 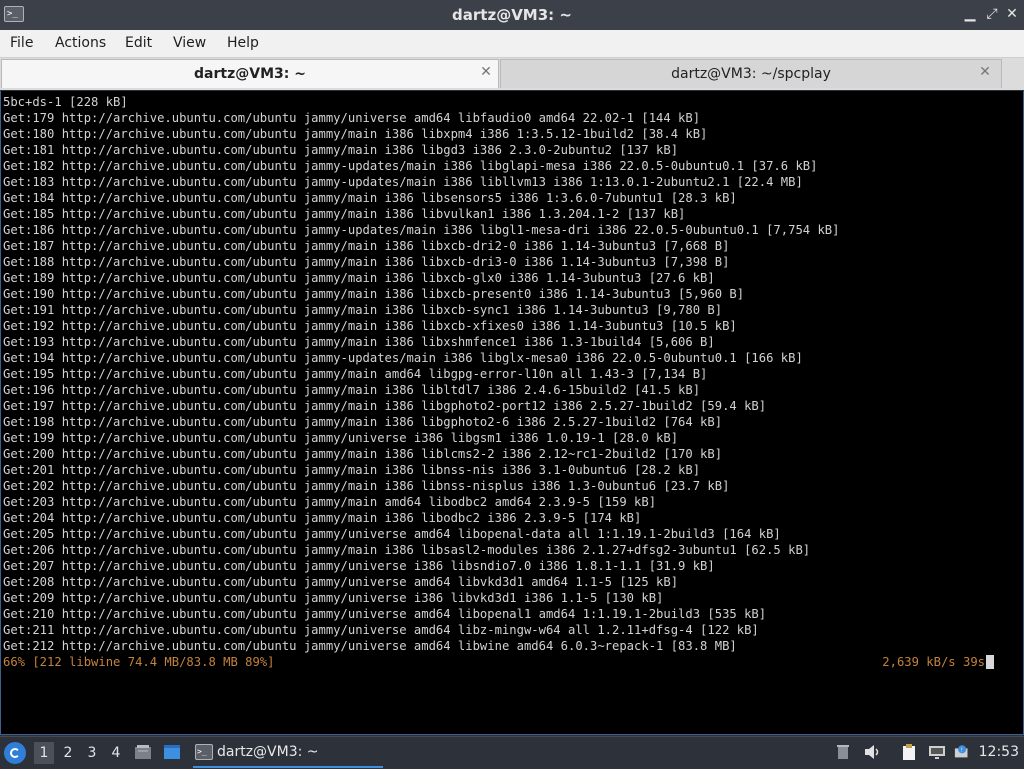 I want to click on file-manager-icon, so click(x=143, y=752).